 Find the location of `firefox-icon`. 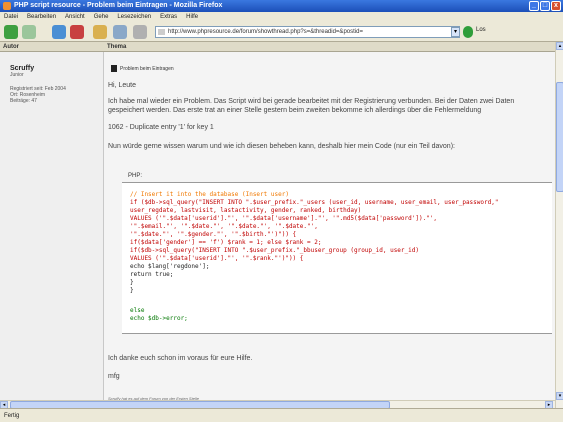

firefox-icon is located at coordinates (7, 6).